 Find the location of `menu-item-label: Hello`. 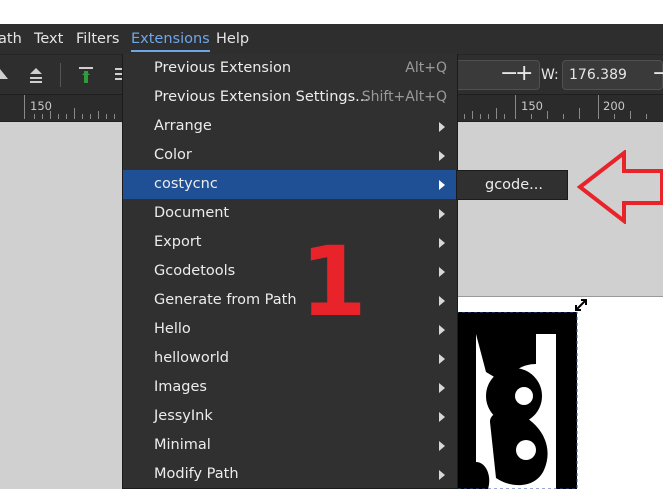

menu-item-label: Hello is located at coordinates (172, 329).